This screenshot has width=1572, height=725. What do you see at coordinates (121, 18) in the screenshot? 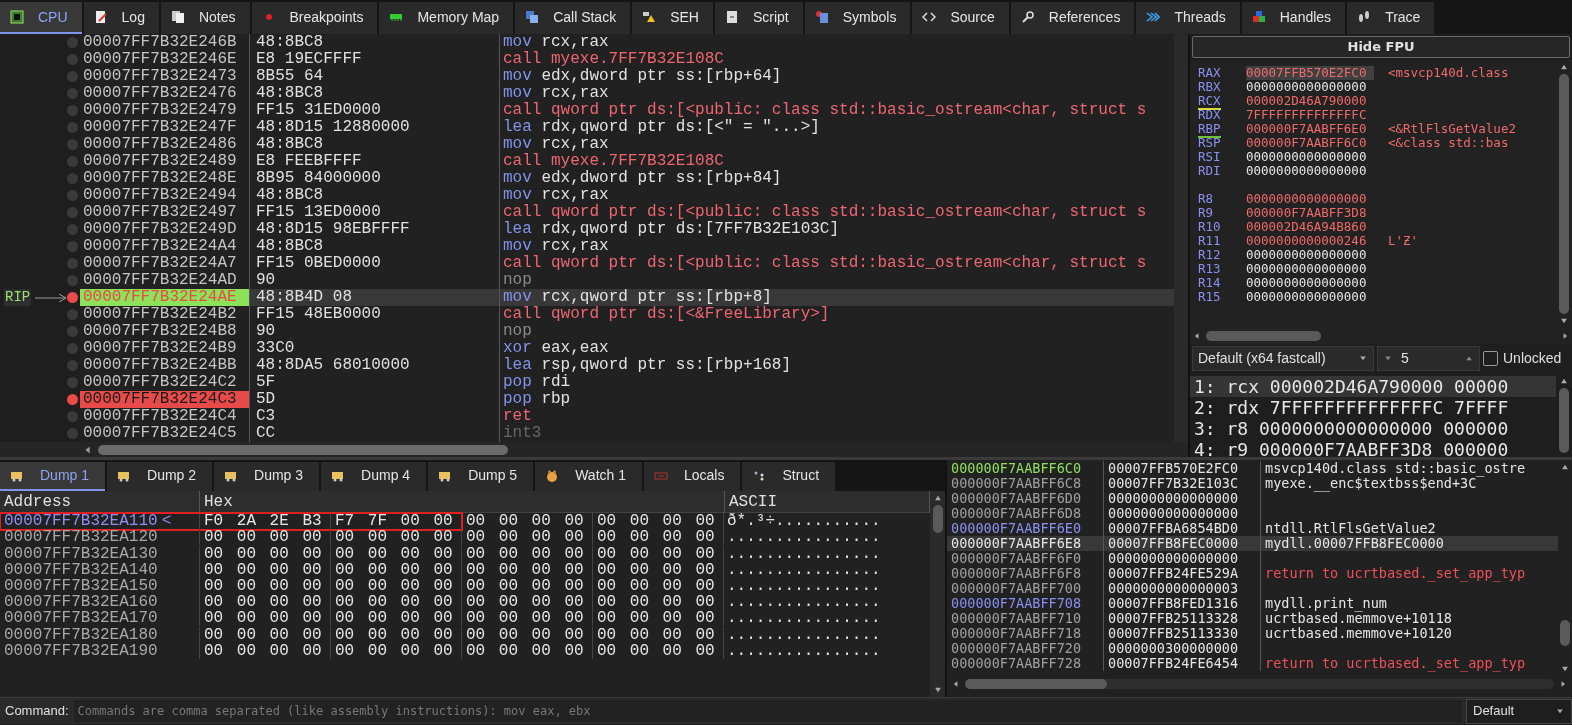
I see `tab: Log` at bounding box center [121, 18].